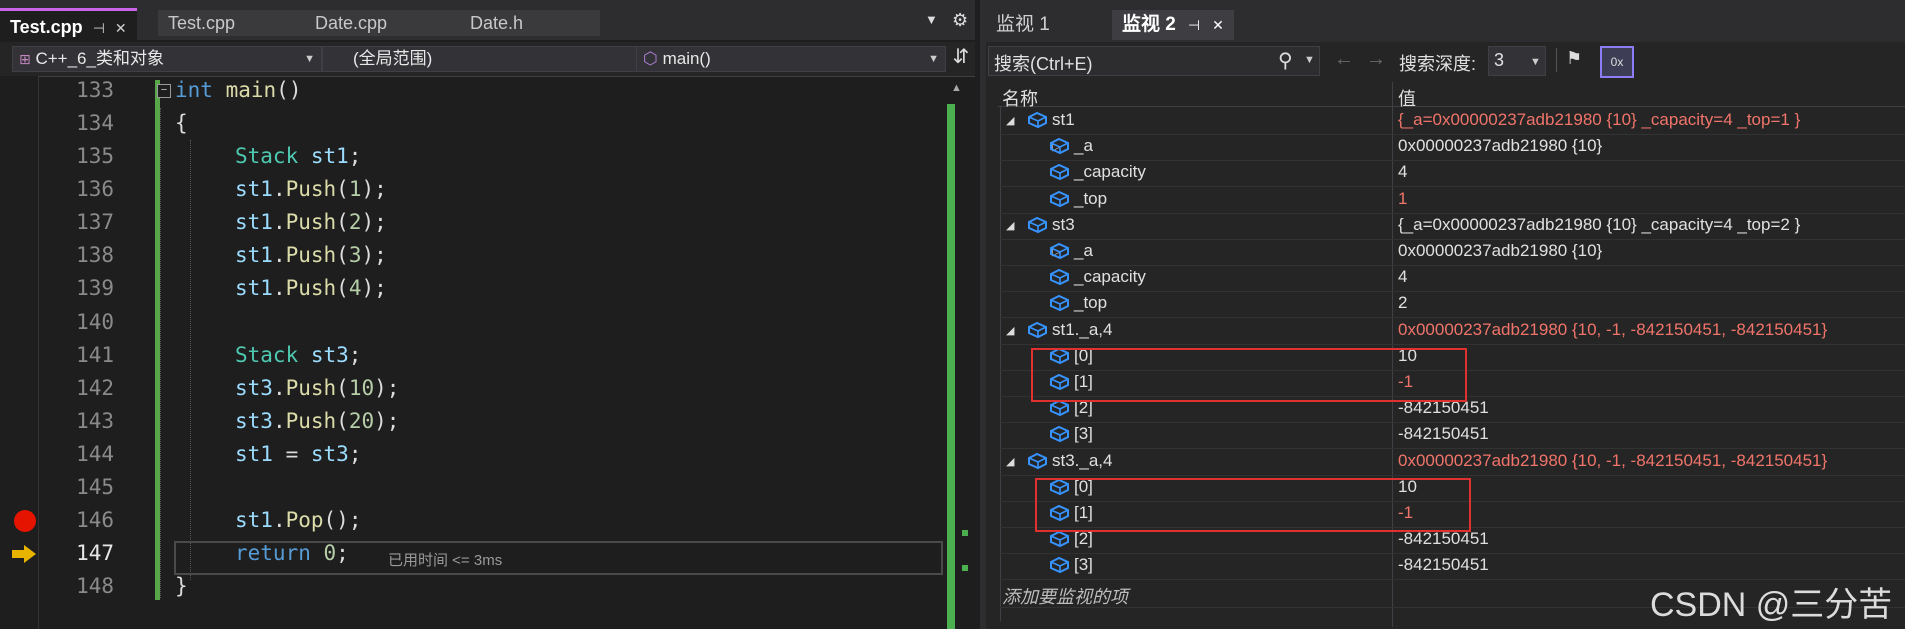  What do you see at coordinates (95, 388) in the screenshot?
I see `line-number: 142` at bounding box center [95, 388].